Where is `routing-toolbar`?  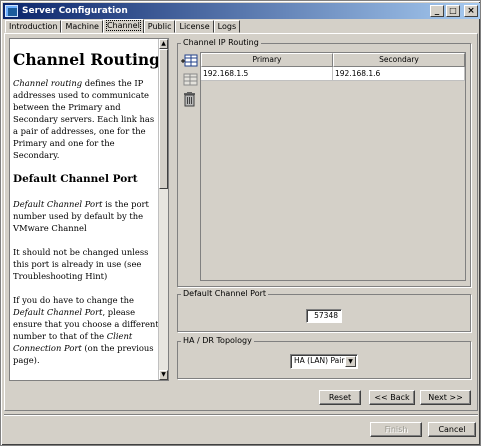
routing-toolbar is located at coordinates (190, 81).